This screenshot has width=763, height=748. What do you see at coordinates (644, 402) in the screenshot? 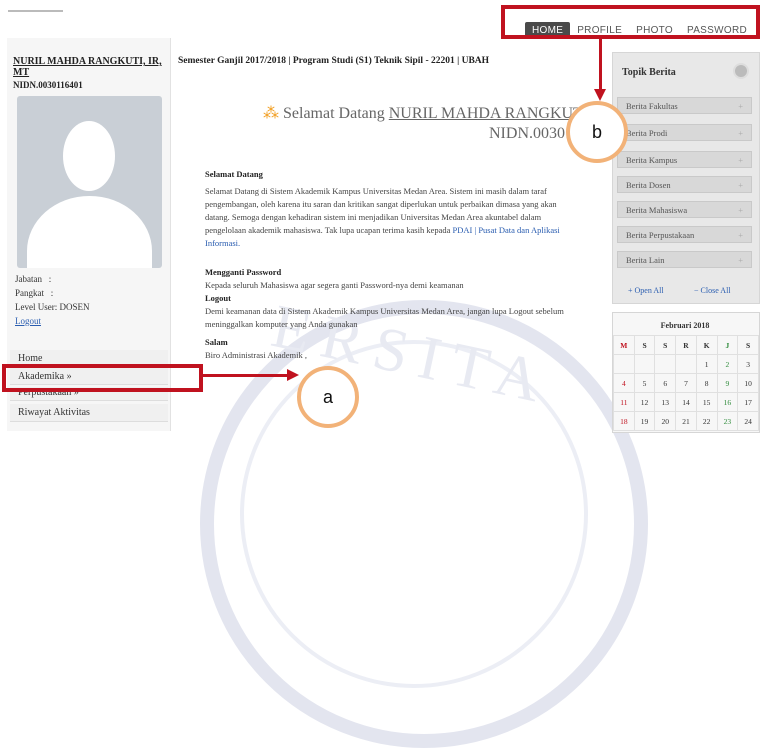
I see `calendar-day: 12` at bounding box center [644, 402].